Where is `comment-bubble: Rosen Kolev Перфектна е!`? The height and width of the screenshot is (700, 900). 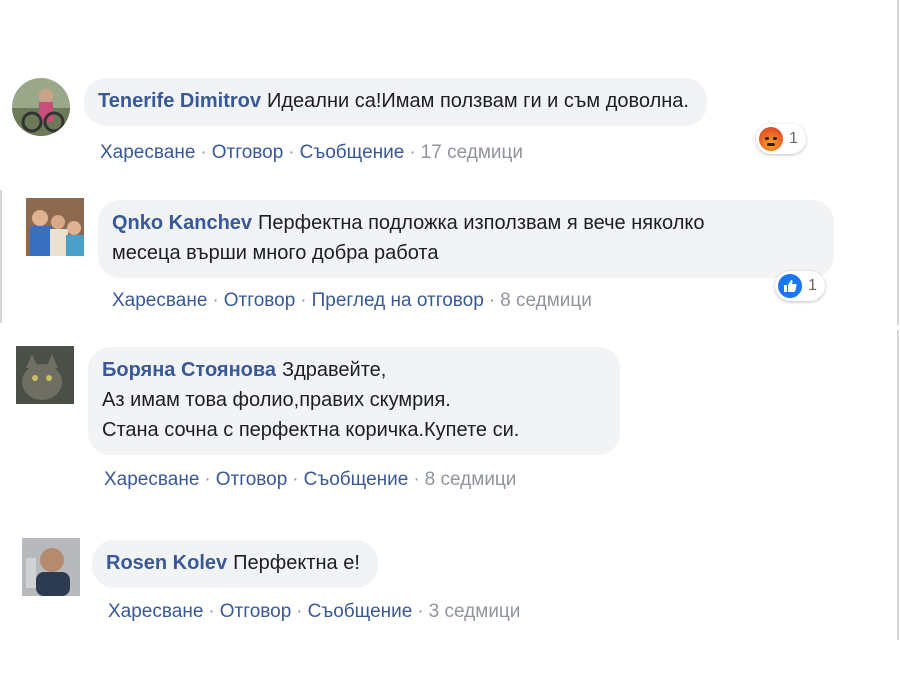
comment-bubble: Rosen Kolev Перфектна е! is located at coordinates (235, 564).